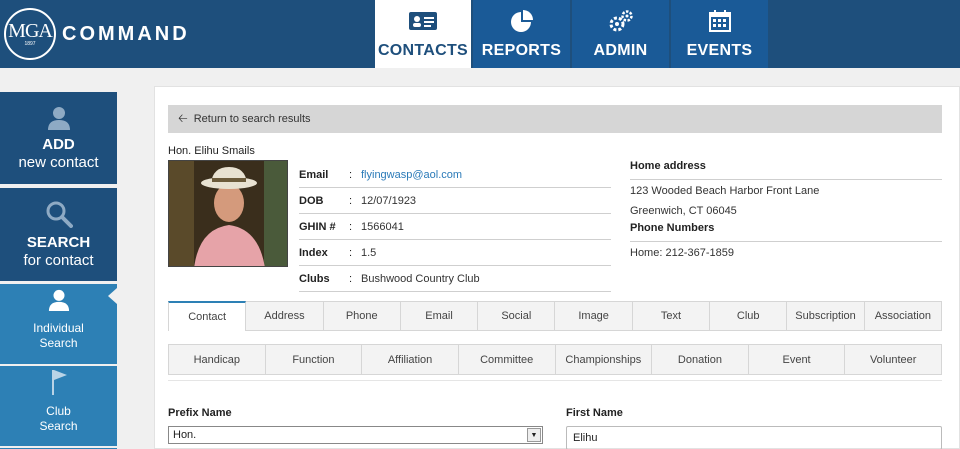 Image resolution: width=960 pixels, height=449 pixels. Describe the element at coordinates (594, 316) in the screenshot. I see `tab-image: Image` at that location.